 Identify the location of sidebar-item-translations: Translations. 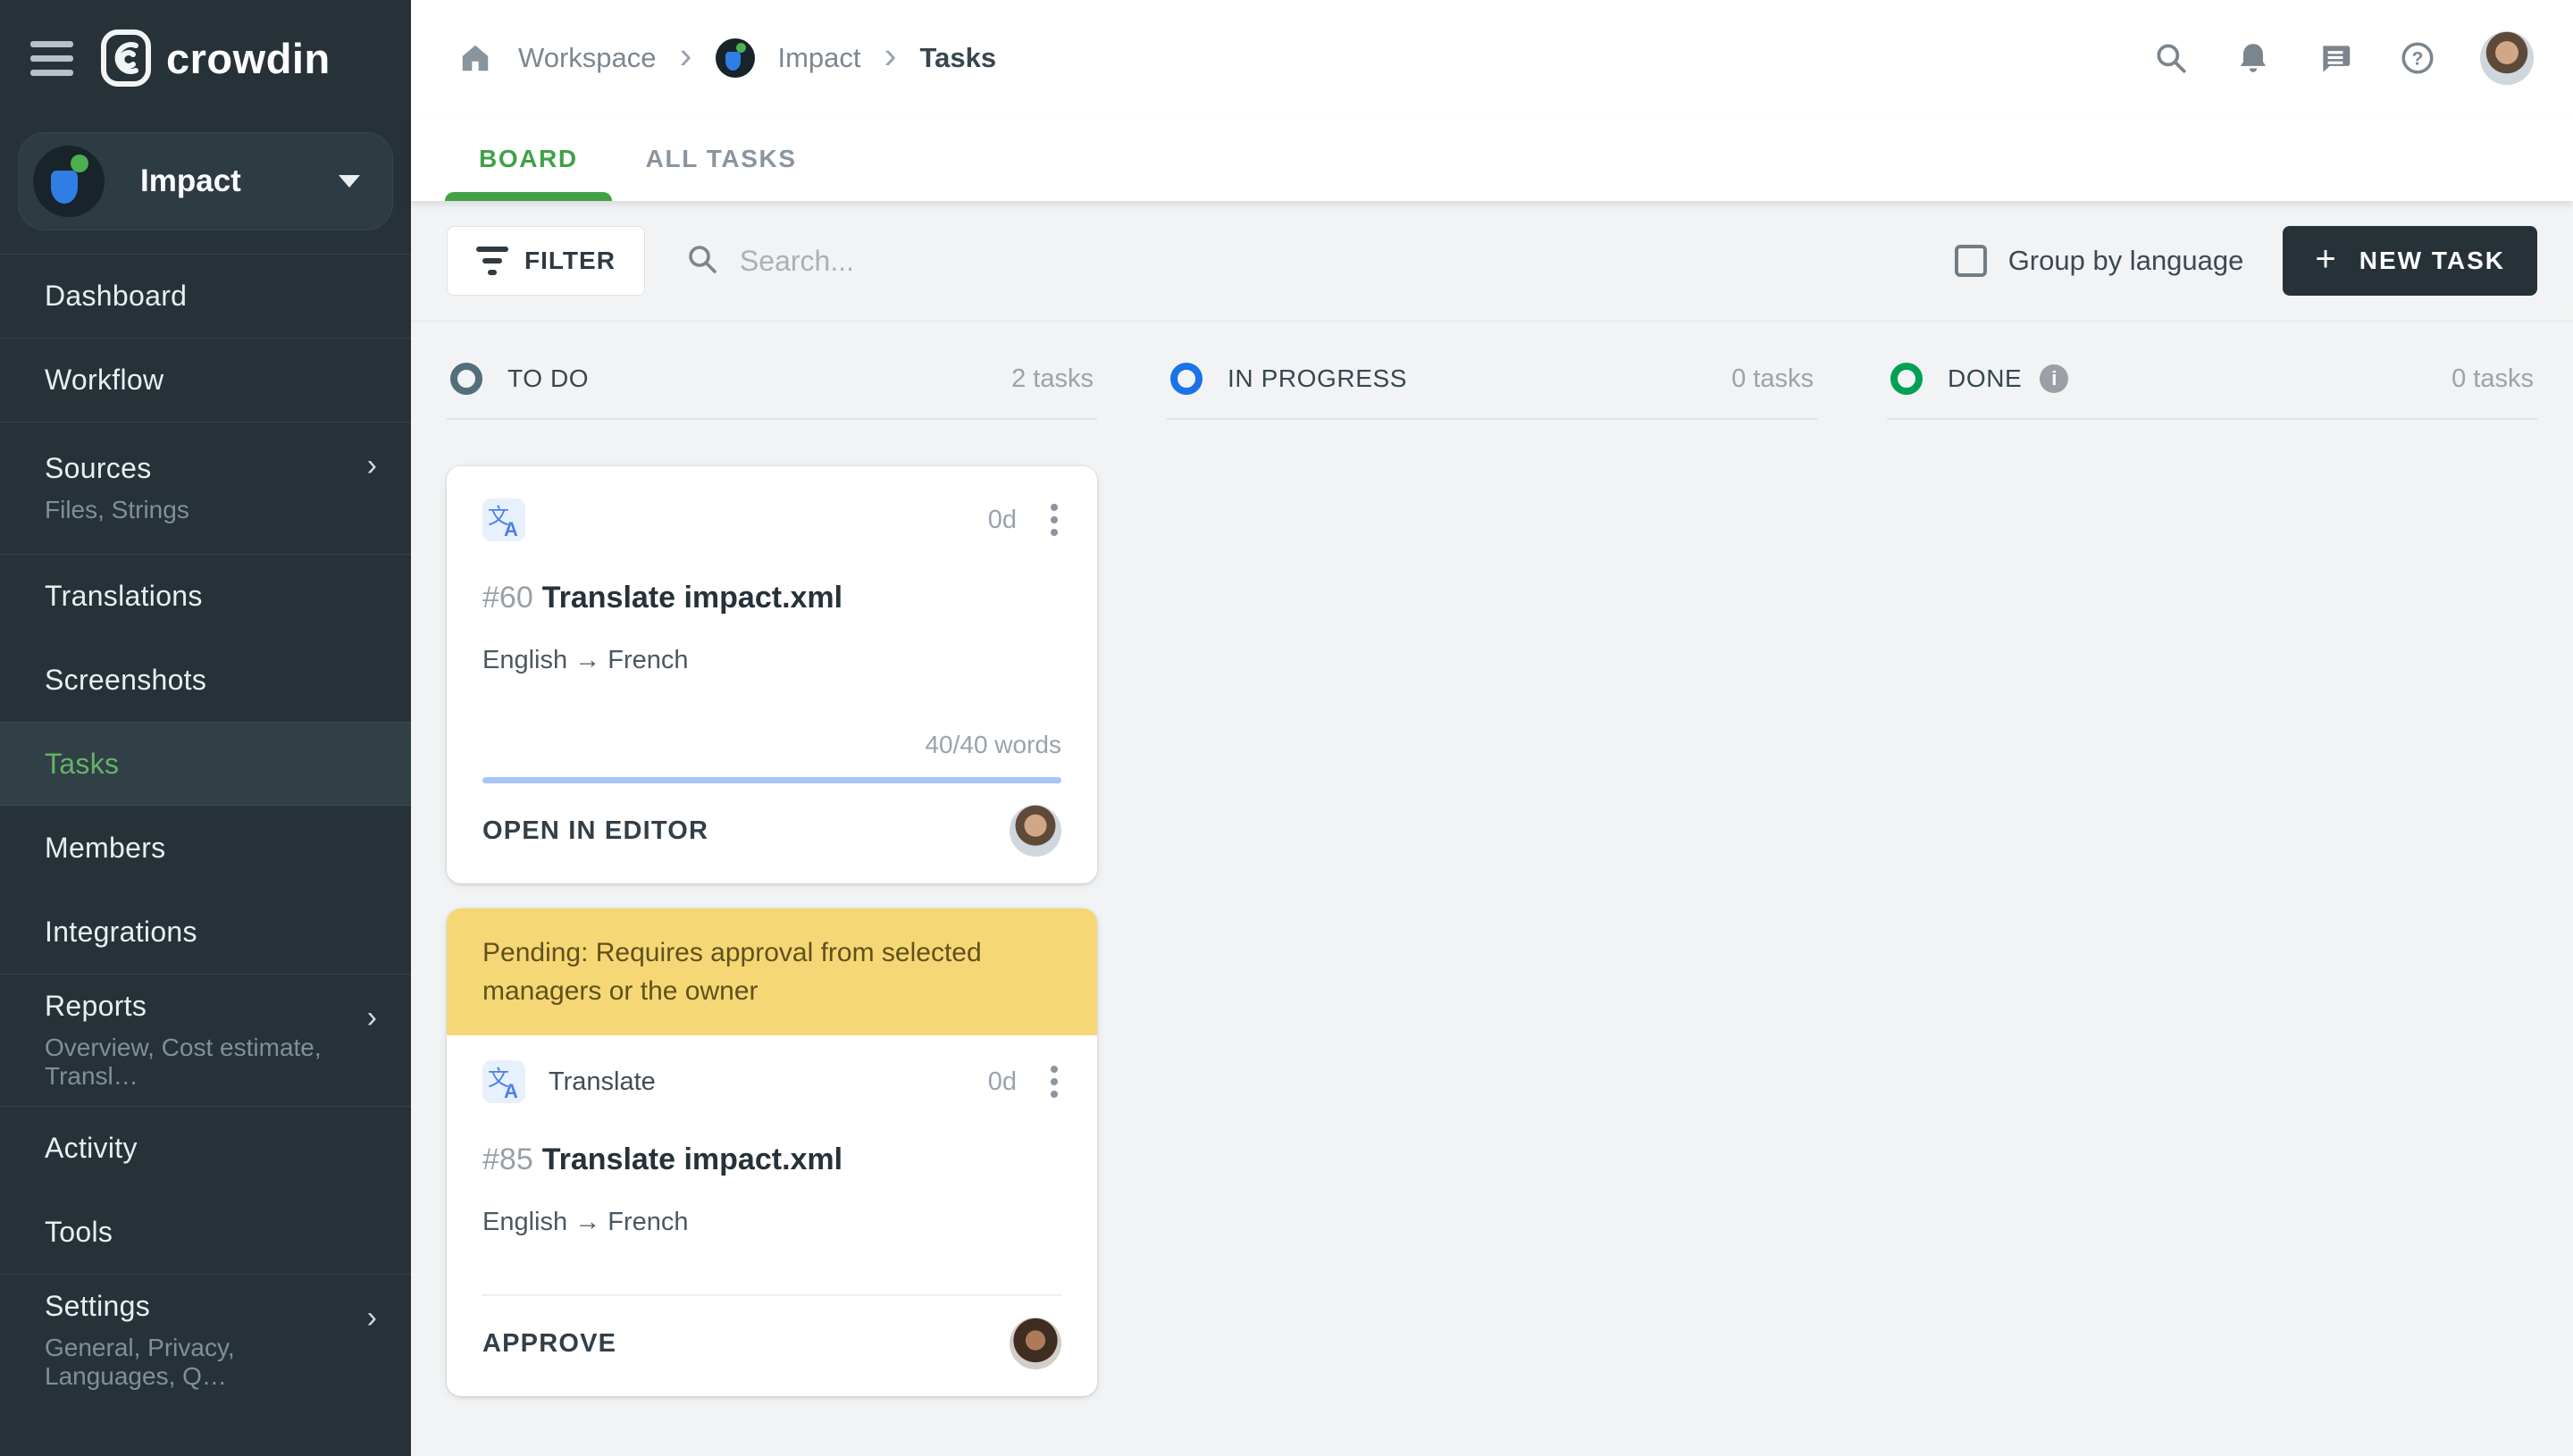
(205, 596).